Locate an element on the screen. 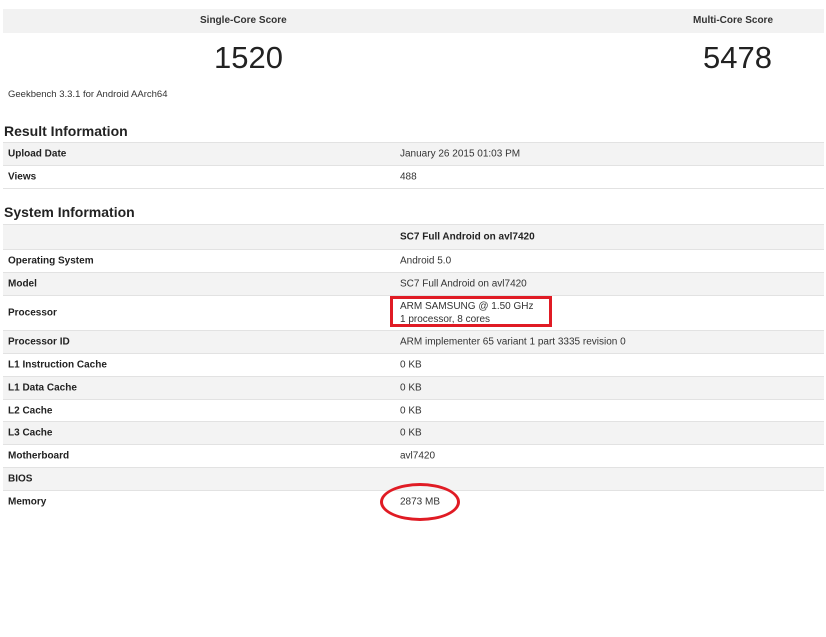 The width and height of the screenshot is (826, 637). table-header-row: SC7 Full Android on avl7420 is located at coordinates (413, 236).